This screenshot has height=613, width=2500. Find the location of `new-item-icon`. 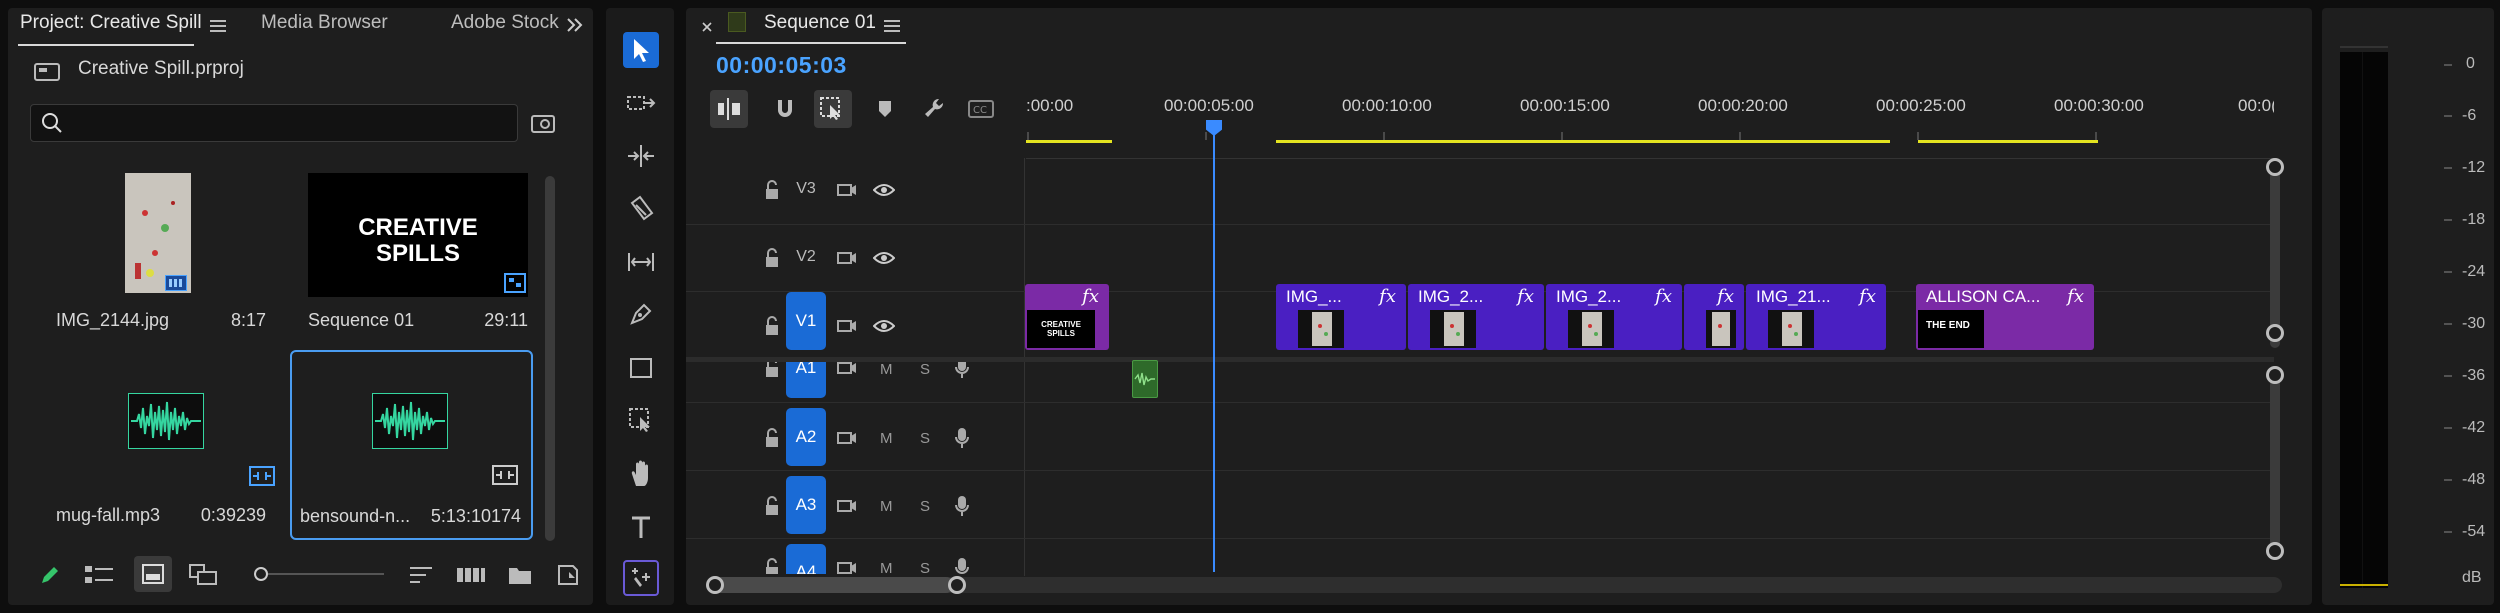

new-item-icon is located at coordinates (568, 575).